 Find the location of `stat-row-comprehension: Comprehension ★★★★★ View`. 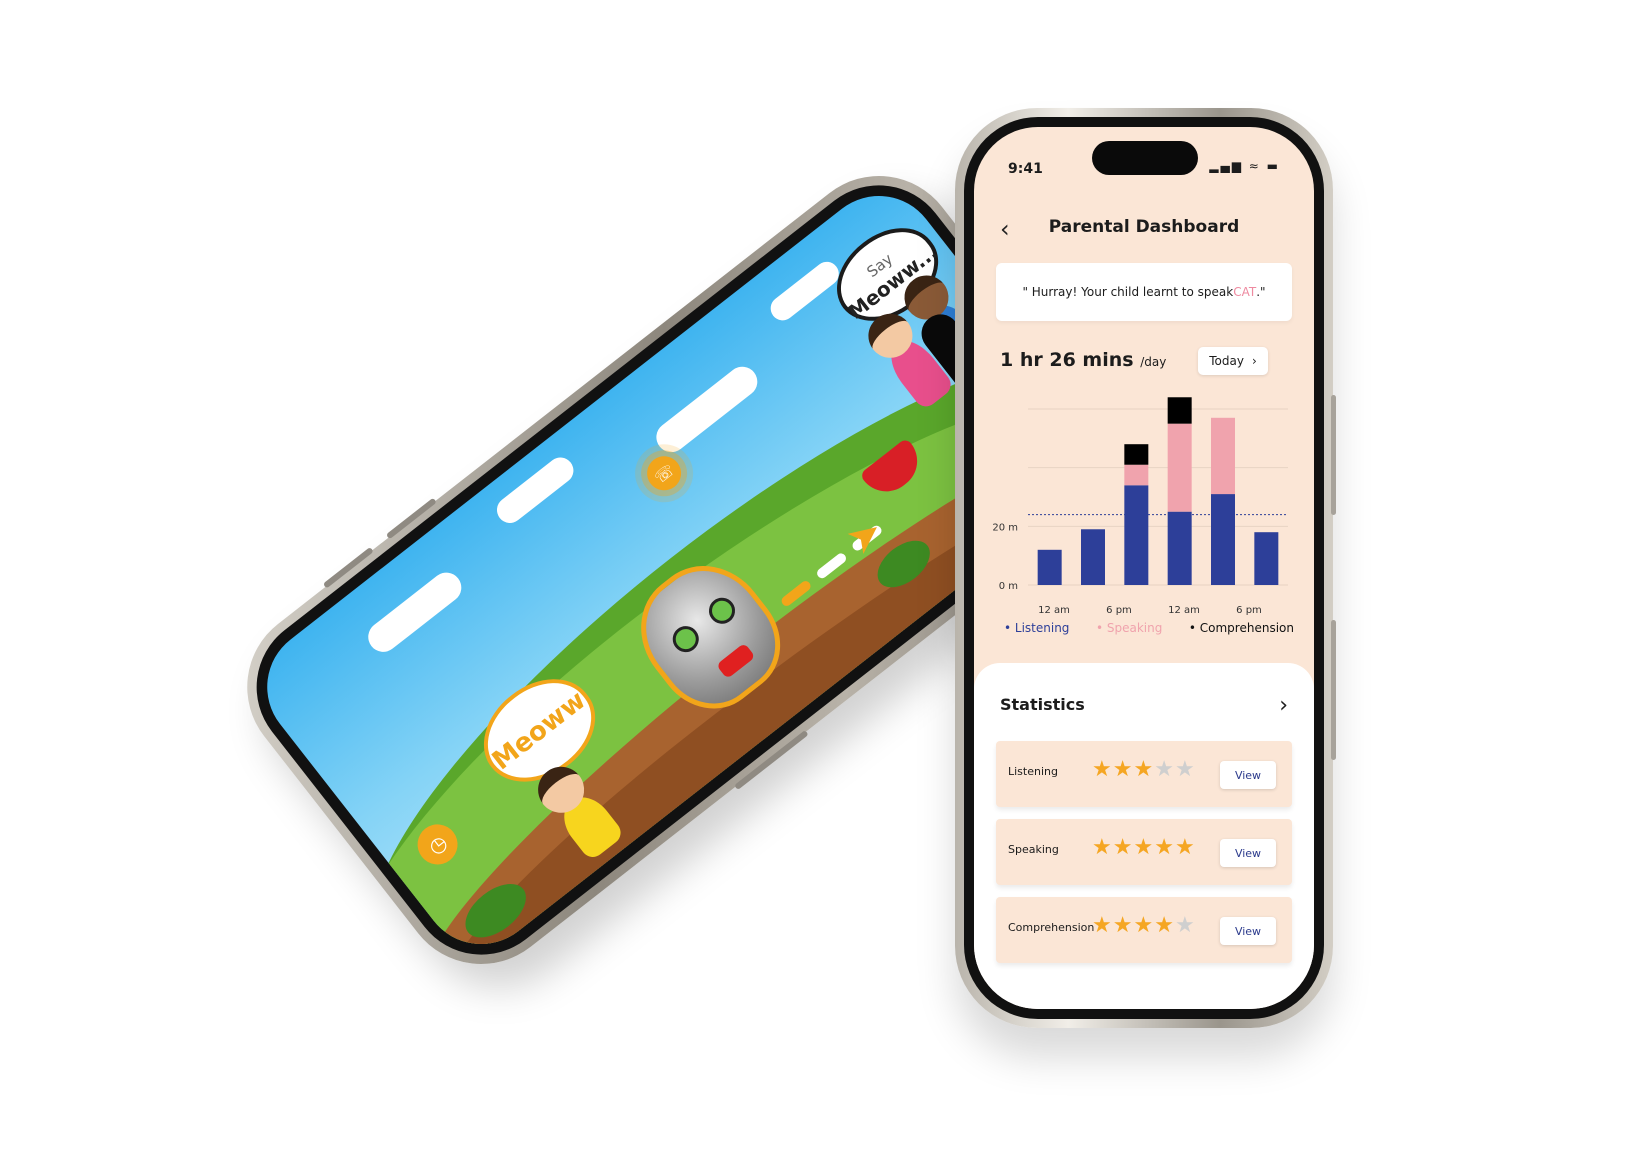

stat-row-comprehension: Comprehension ★★★★★ View is located at coordinates (1144, 930).